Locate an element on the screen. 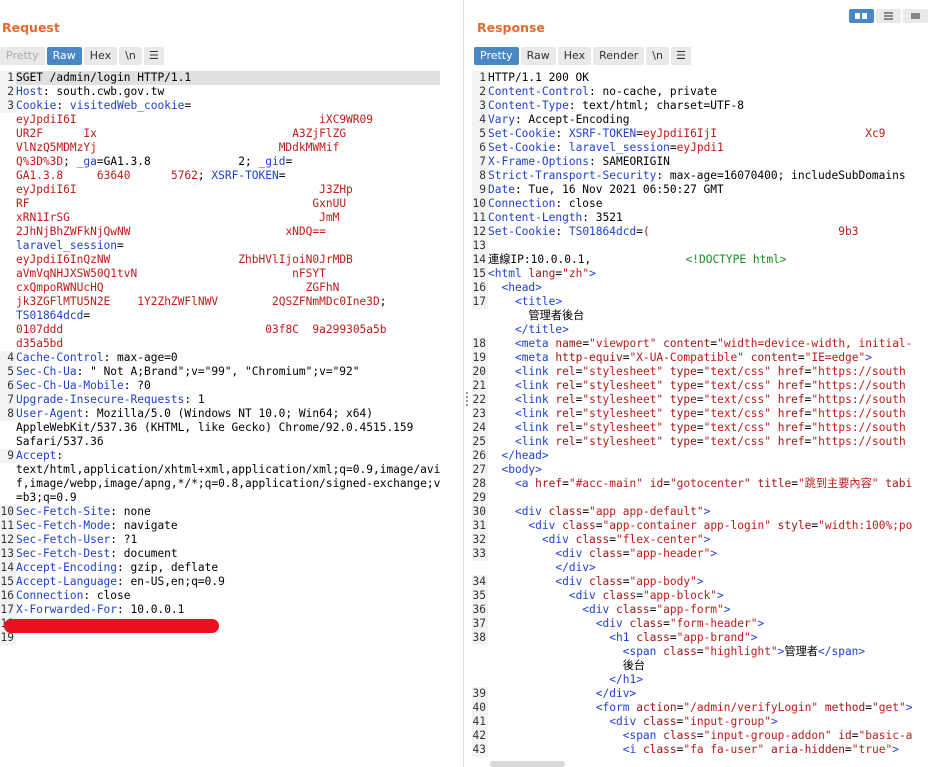 Image resolution: width=939 pixels, height=767 pixels. tab-raw: Raw is located at coordinates (538, 56).